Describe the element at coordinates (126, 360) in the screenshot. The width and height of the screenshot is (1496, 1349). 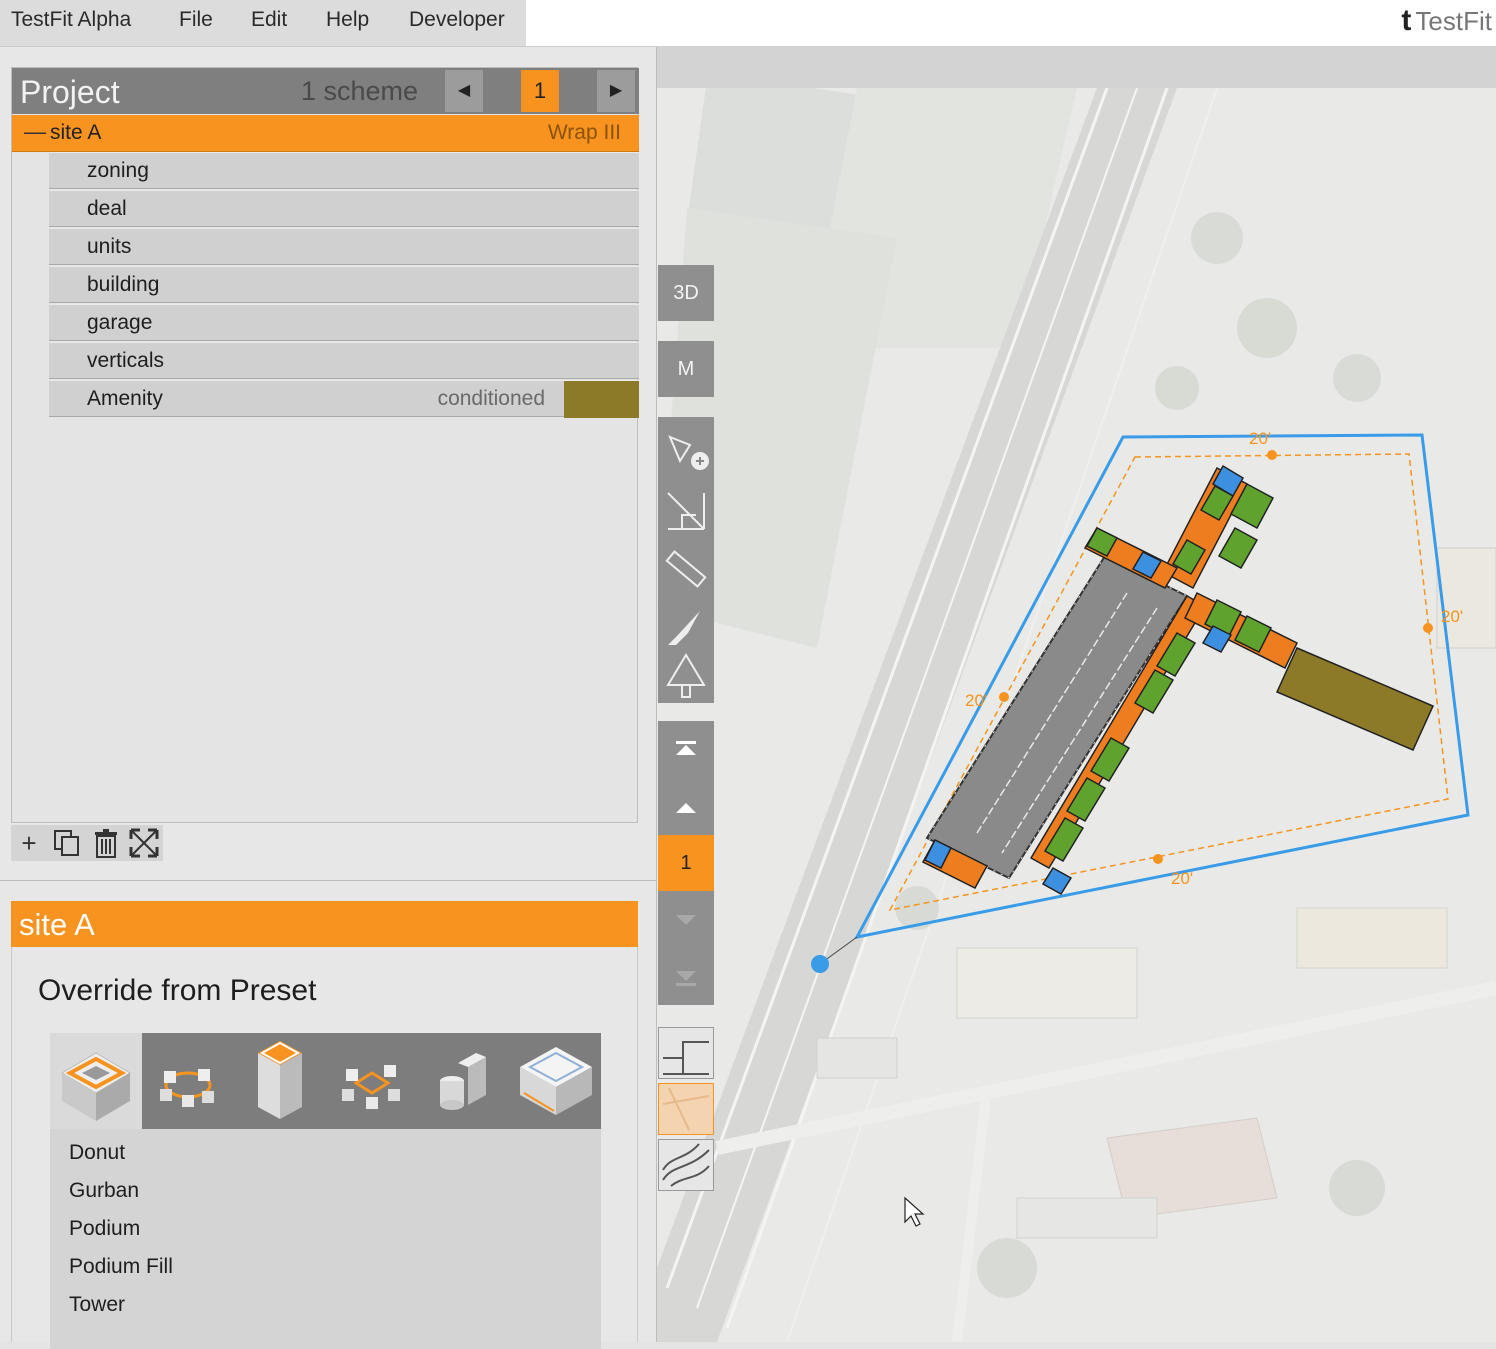
I see `tree-item-label: verticals` at that location.